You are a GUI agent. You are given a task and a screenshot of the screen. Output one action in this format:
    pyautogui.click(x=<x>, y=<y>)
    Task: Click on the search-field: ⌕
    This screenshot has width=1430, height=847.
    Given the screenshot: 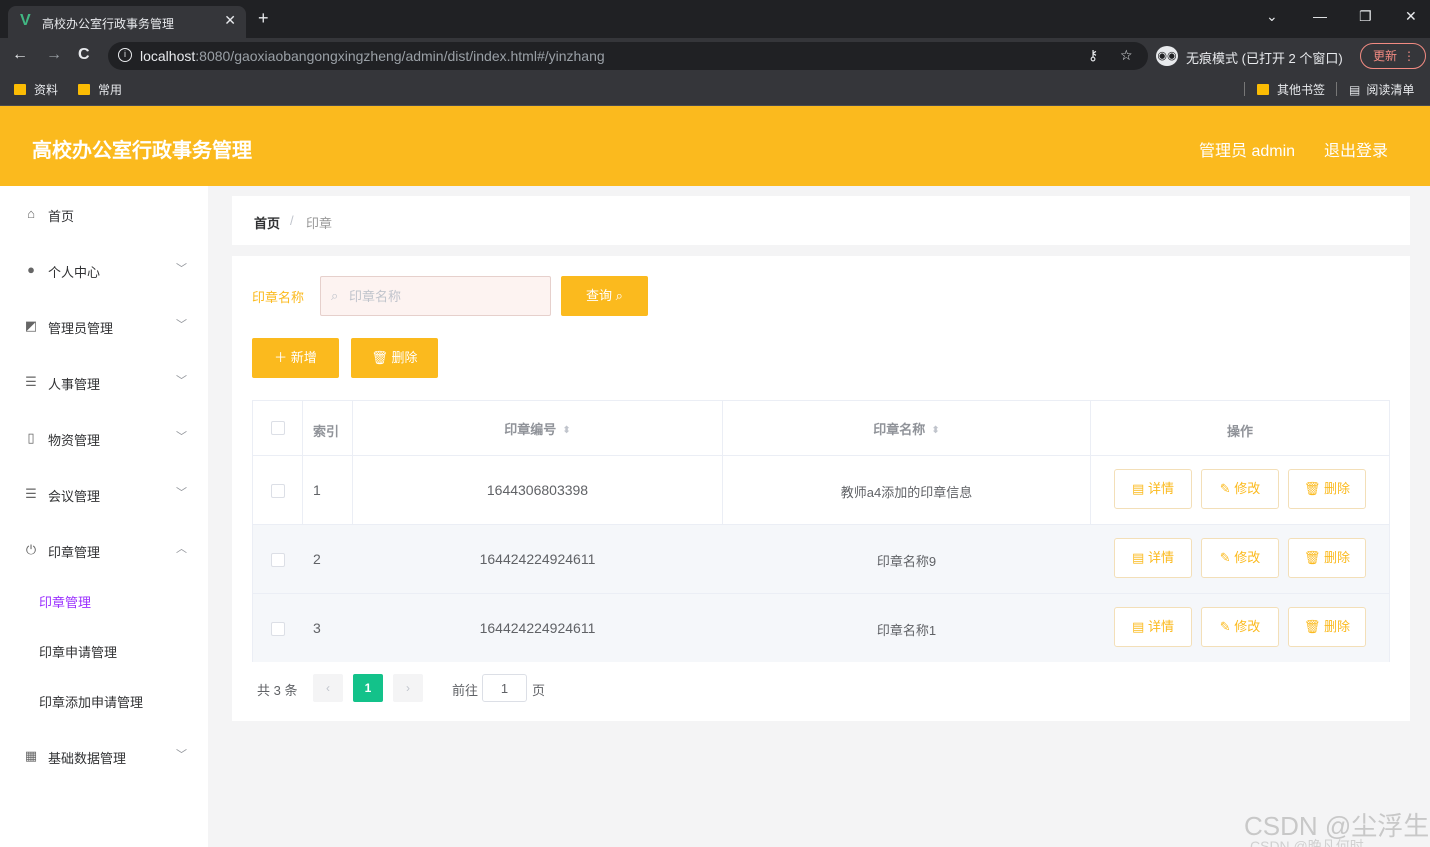 What is the action you would take?
    pyautogui.click(x=435, y=296)
    